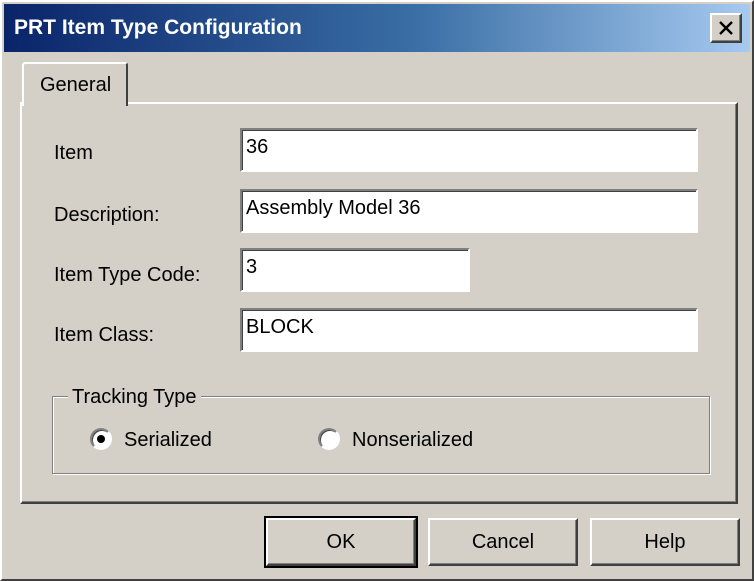 The width and height of the screenshot is (754, 581). I want to click on item-label: Item, so click(73, 153).